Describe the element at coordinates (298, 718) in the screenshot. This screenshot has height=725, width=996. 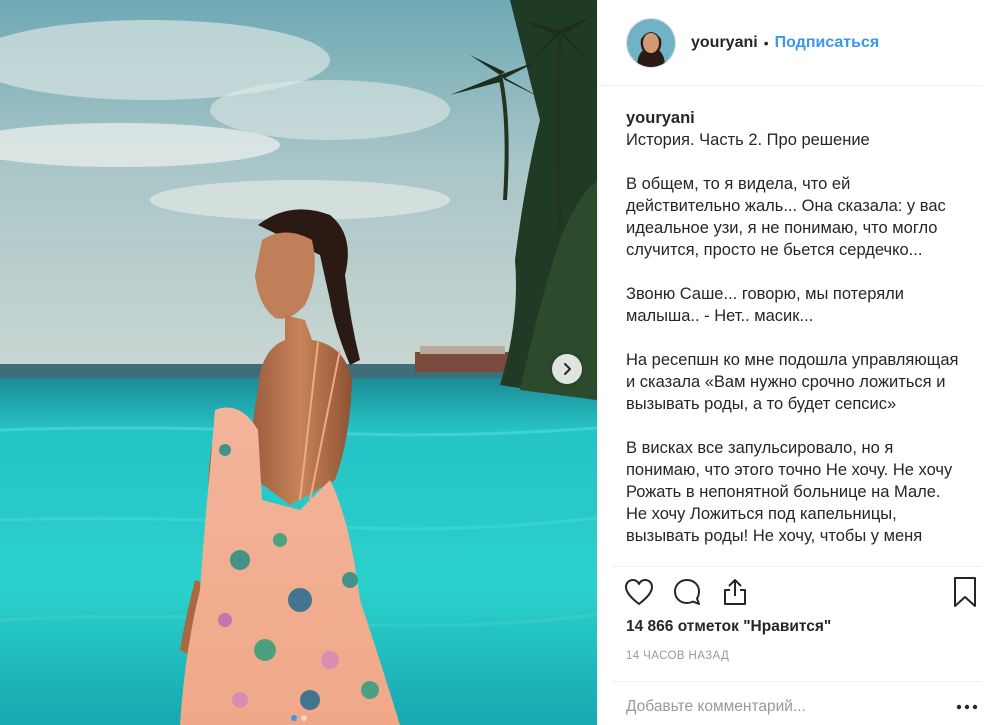
I see `carousel-indicator` at that location.